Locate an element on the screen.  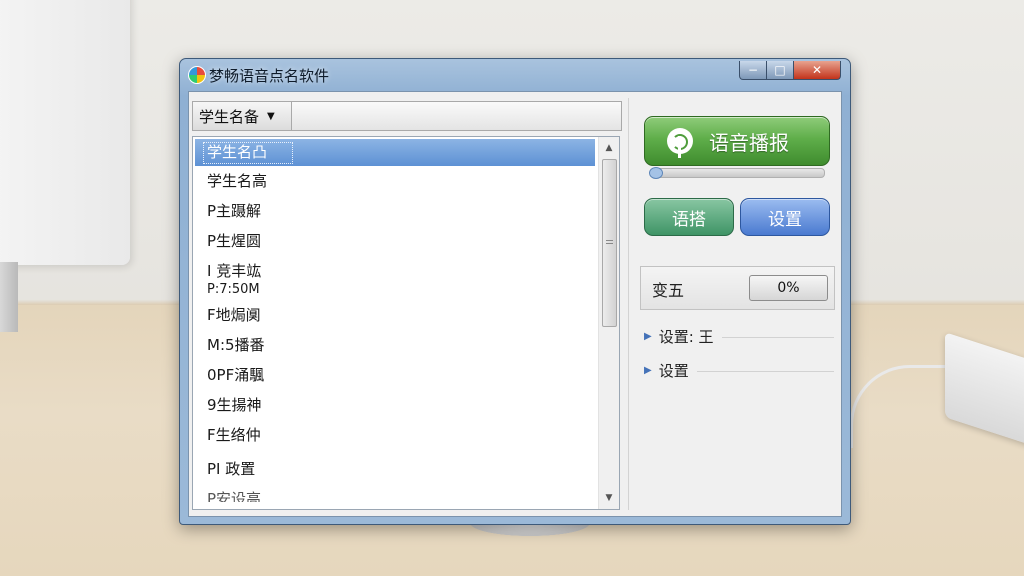
scroll-down-button: ▼ is located at coordinates (609, 498).